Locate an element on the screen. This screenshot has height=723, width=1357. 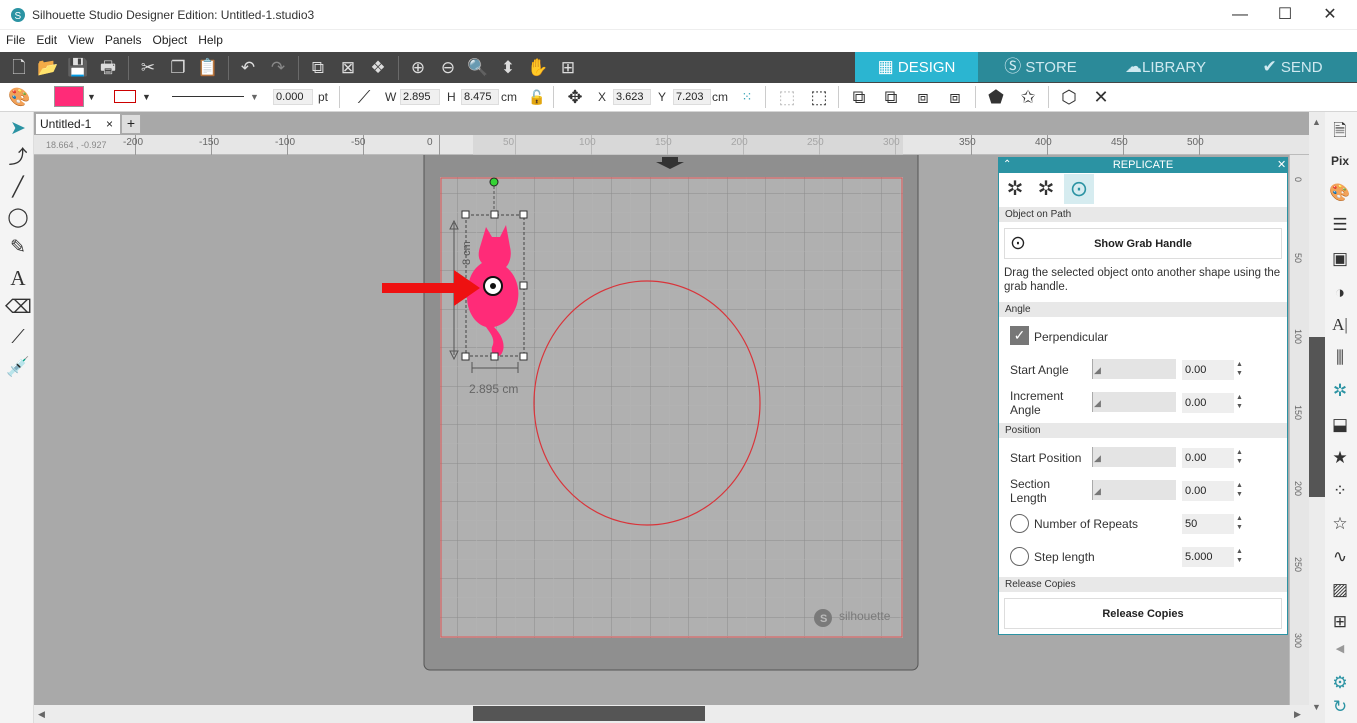
fill-palette-icon: 🎨 is located at coordinates (1340, 193).